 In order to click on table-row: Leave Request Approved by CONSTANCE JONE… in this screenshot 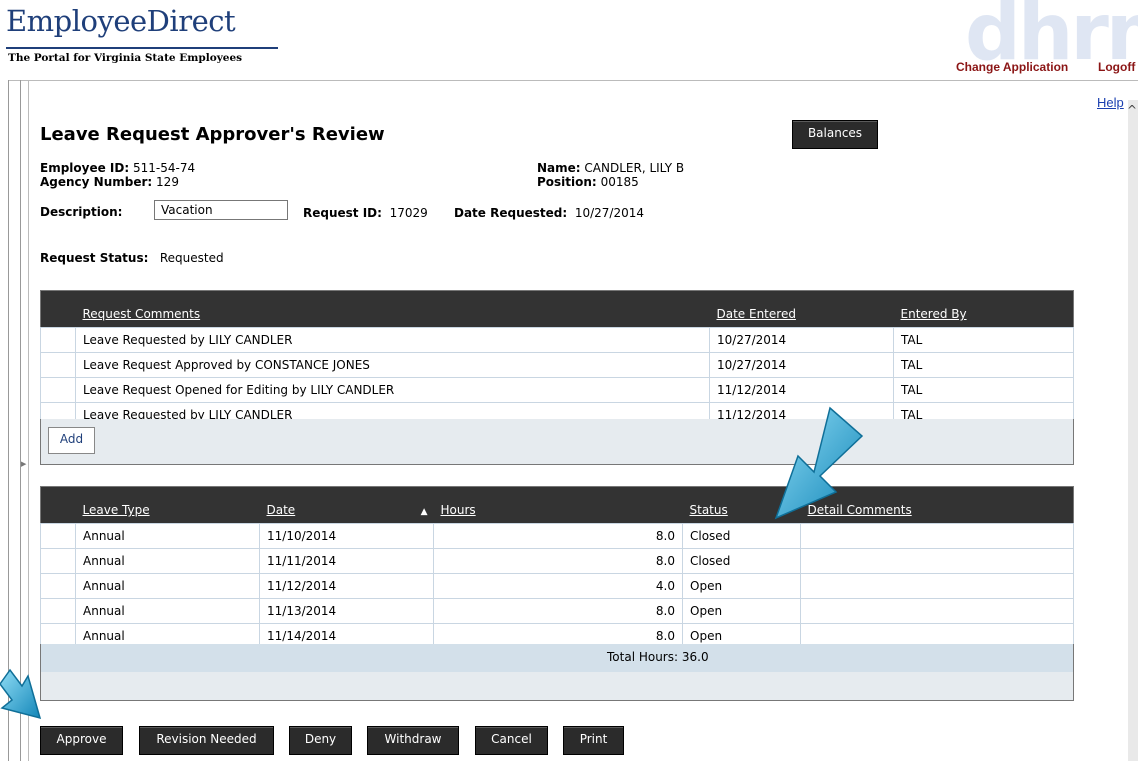, I will do `click(557, 365)`.